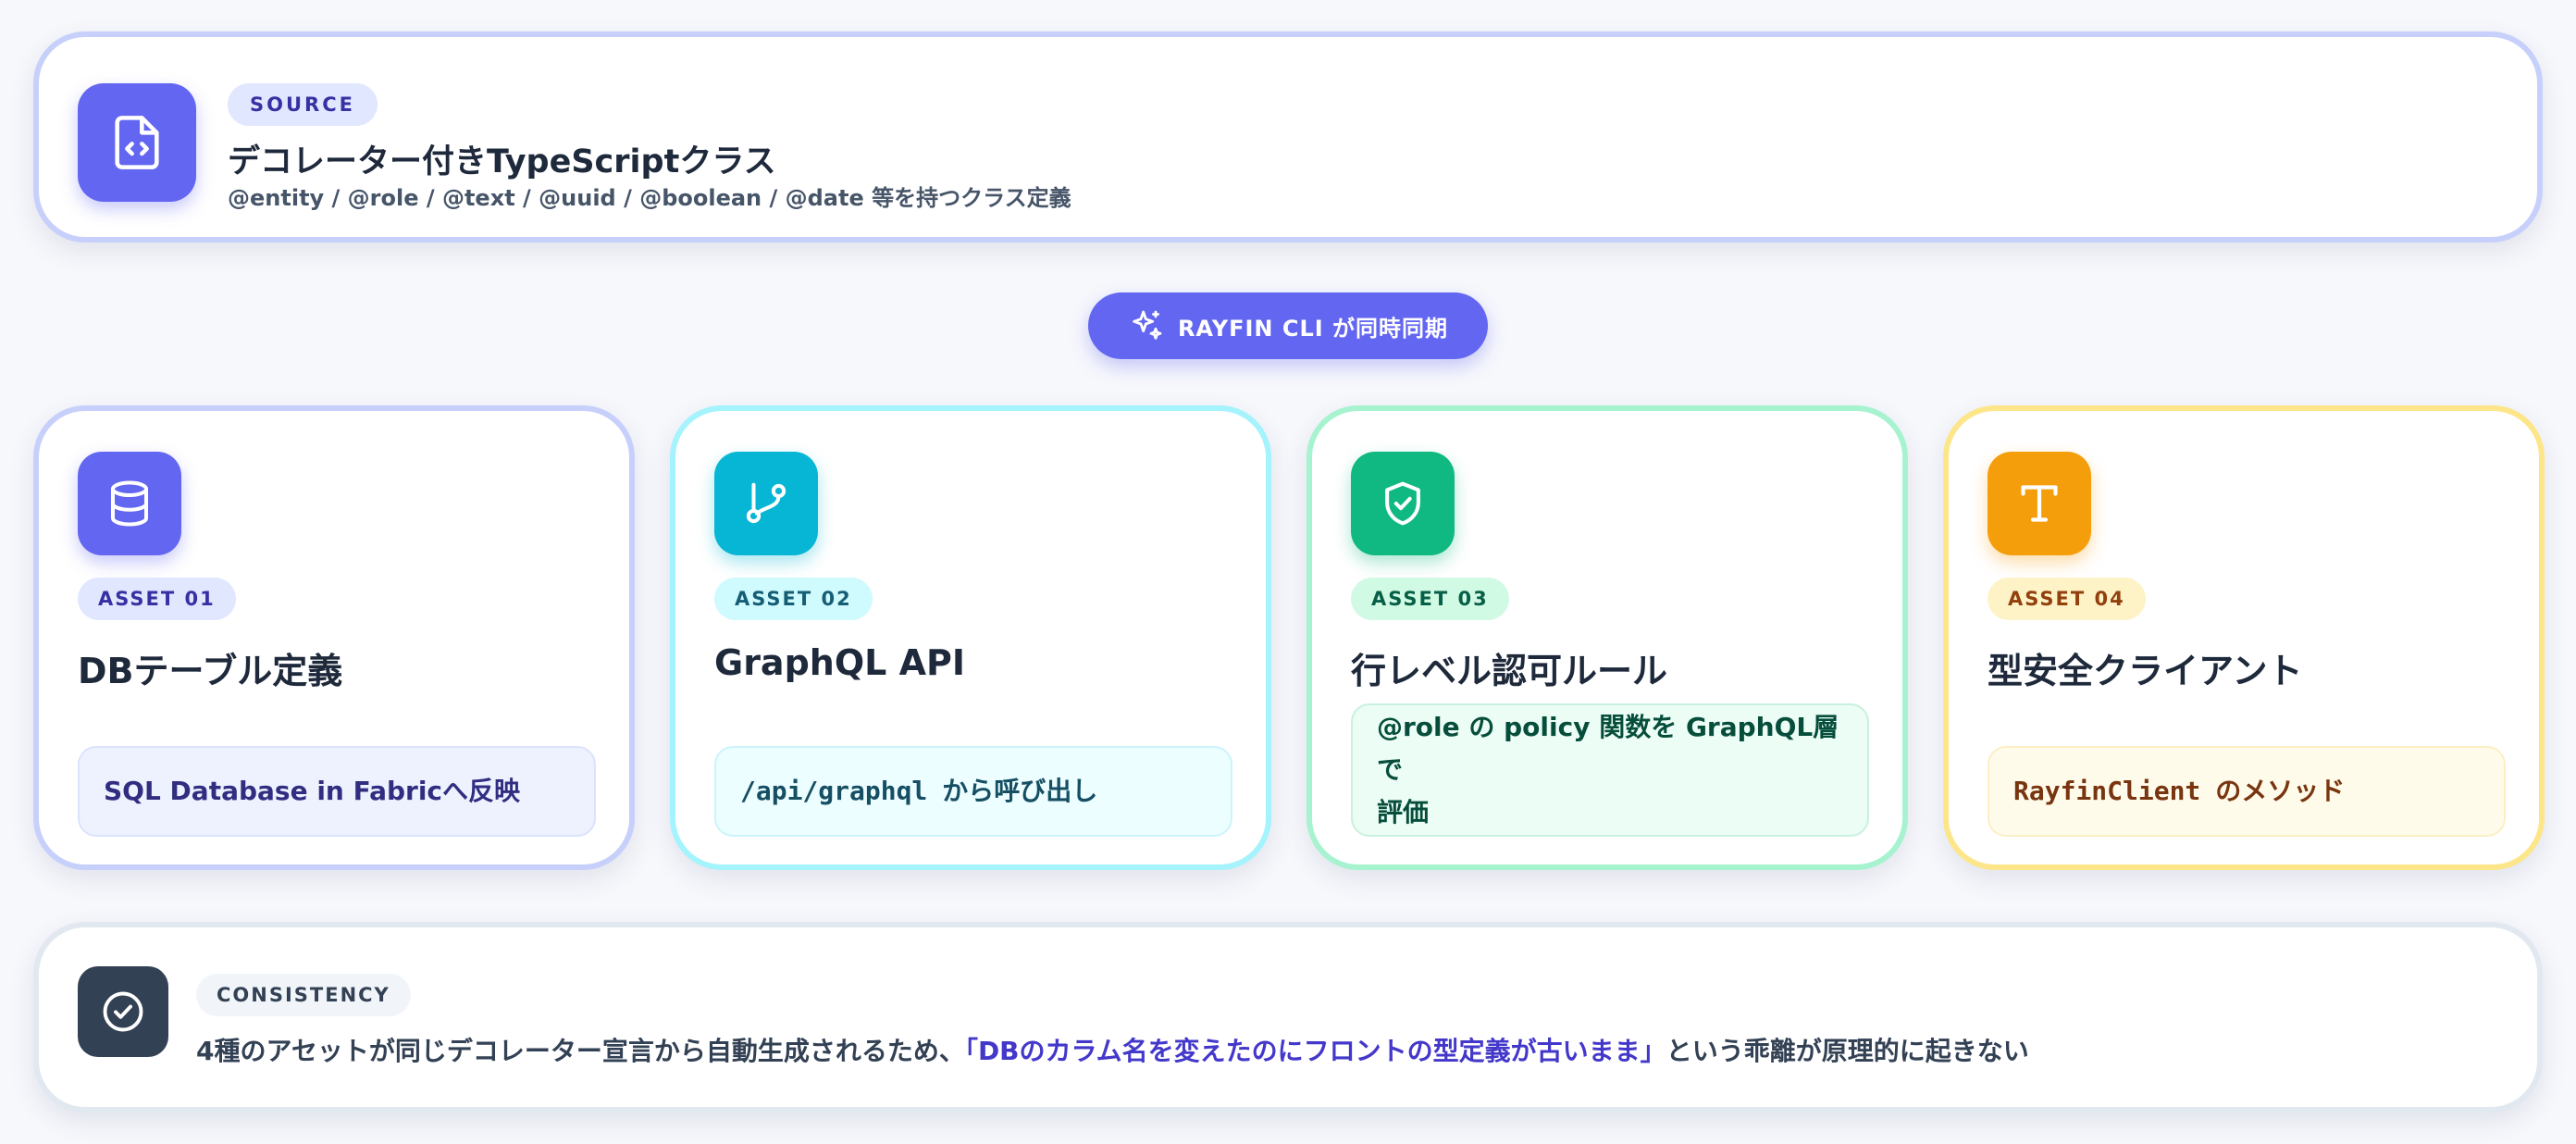 The height and width of the screenshot is (1144, 2576). I want to click on asset-title: GraphQL API, so click(840, 662).